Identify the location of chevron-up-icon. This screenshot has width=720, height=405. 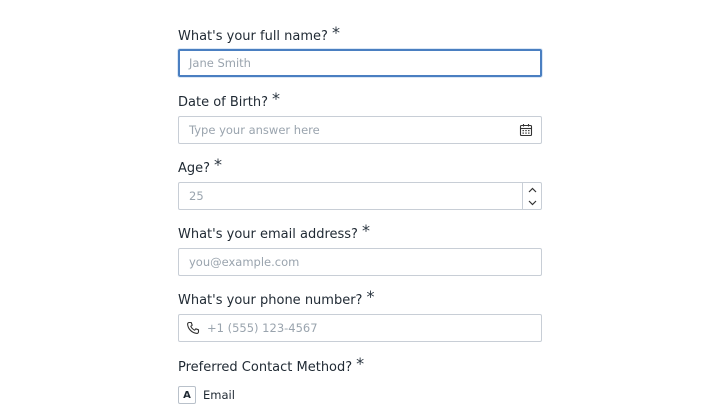
(532, 189).